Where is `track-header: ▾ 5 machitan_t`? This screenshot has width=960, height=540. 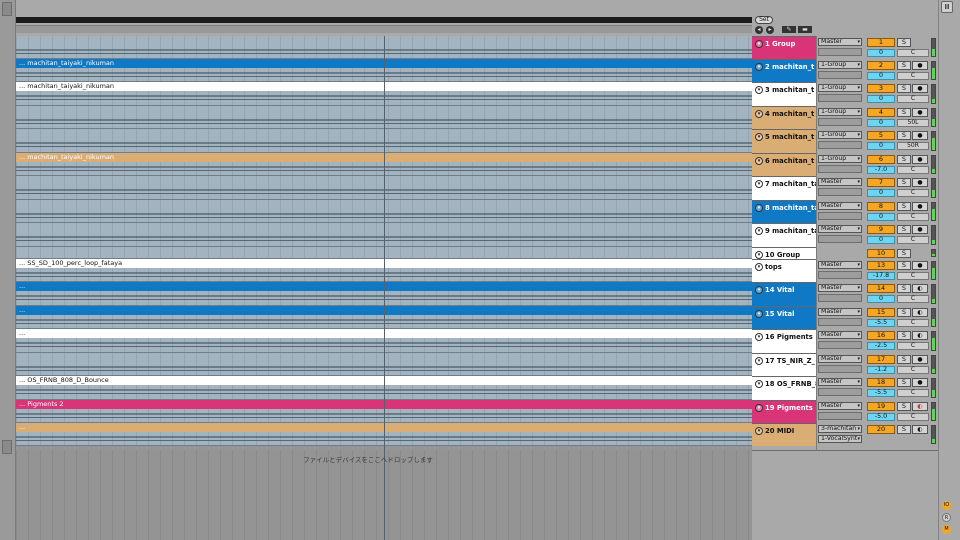
track-header: ▾ 5 machitan_t is located at coordinates (784, 141).